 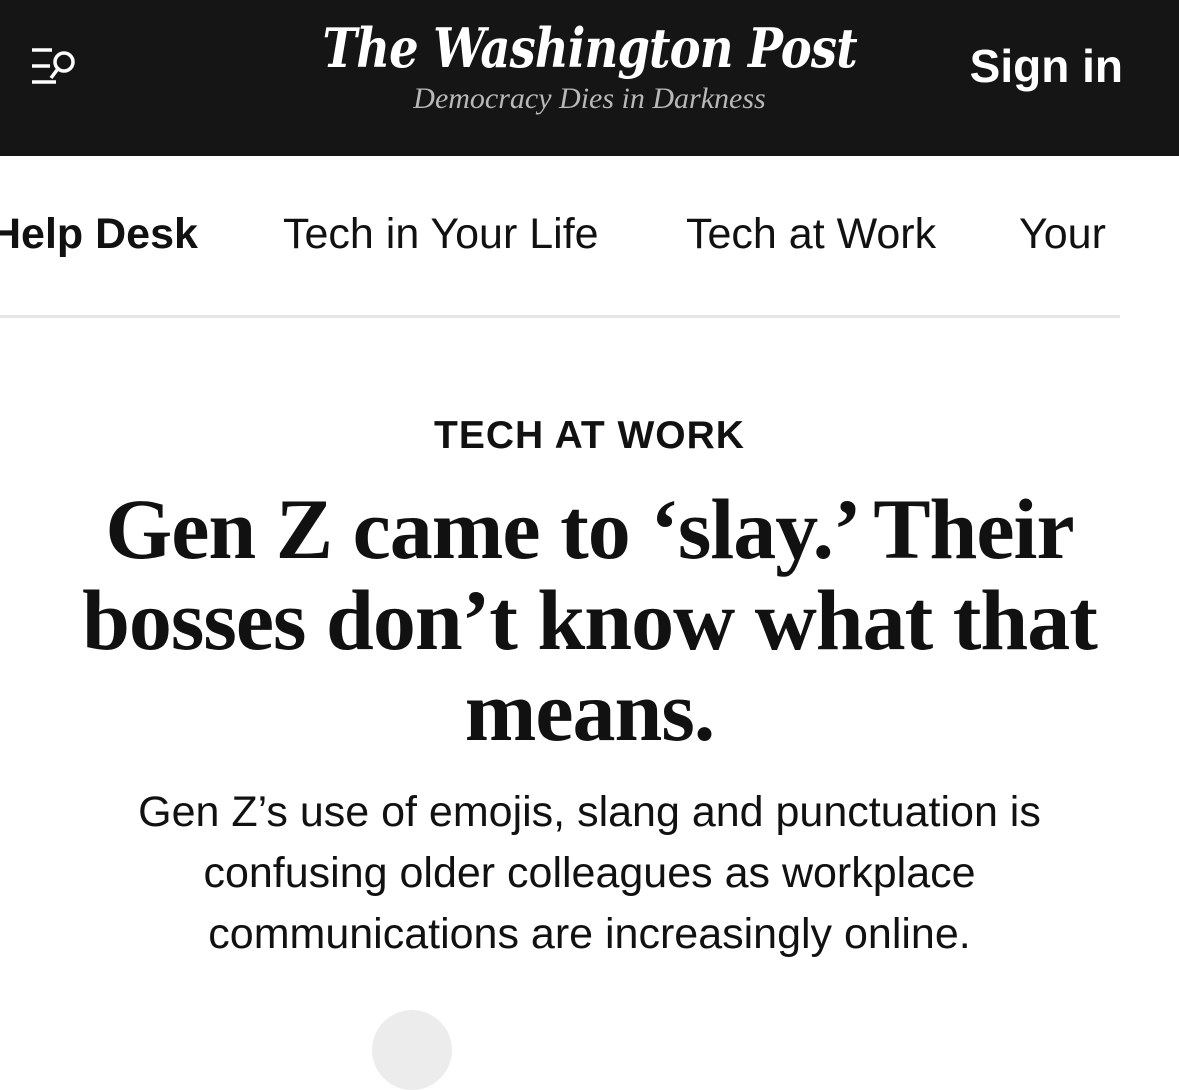 What do you see at coordinates (99, 234) in the screenshot?
I see `subnav-item-help-desk: Help Desk` at bounding box center [99, 234].